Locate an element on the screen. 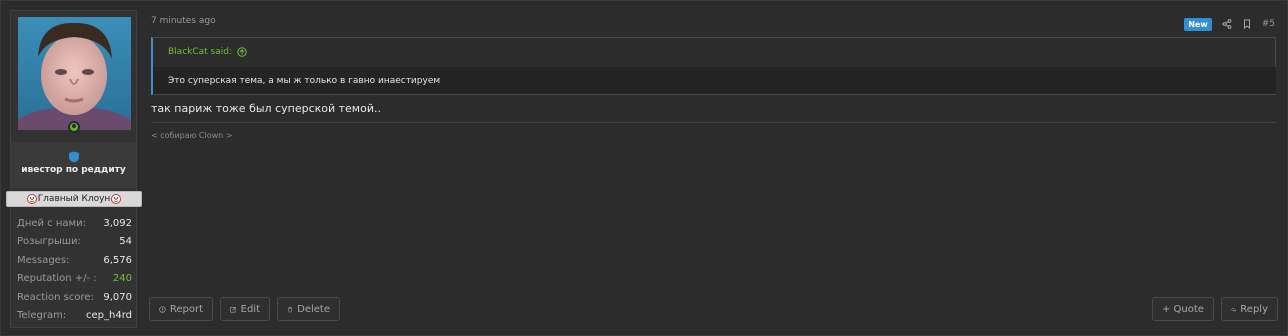  stat-row: Messages: 6,576 is located at coordinates (74, 260).